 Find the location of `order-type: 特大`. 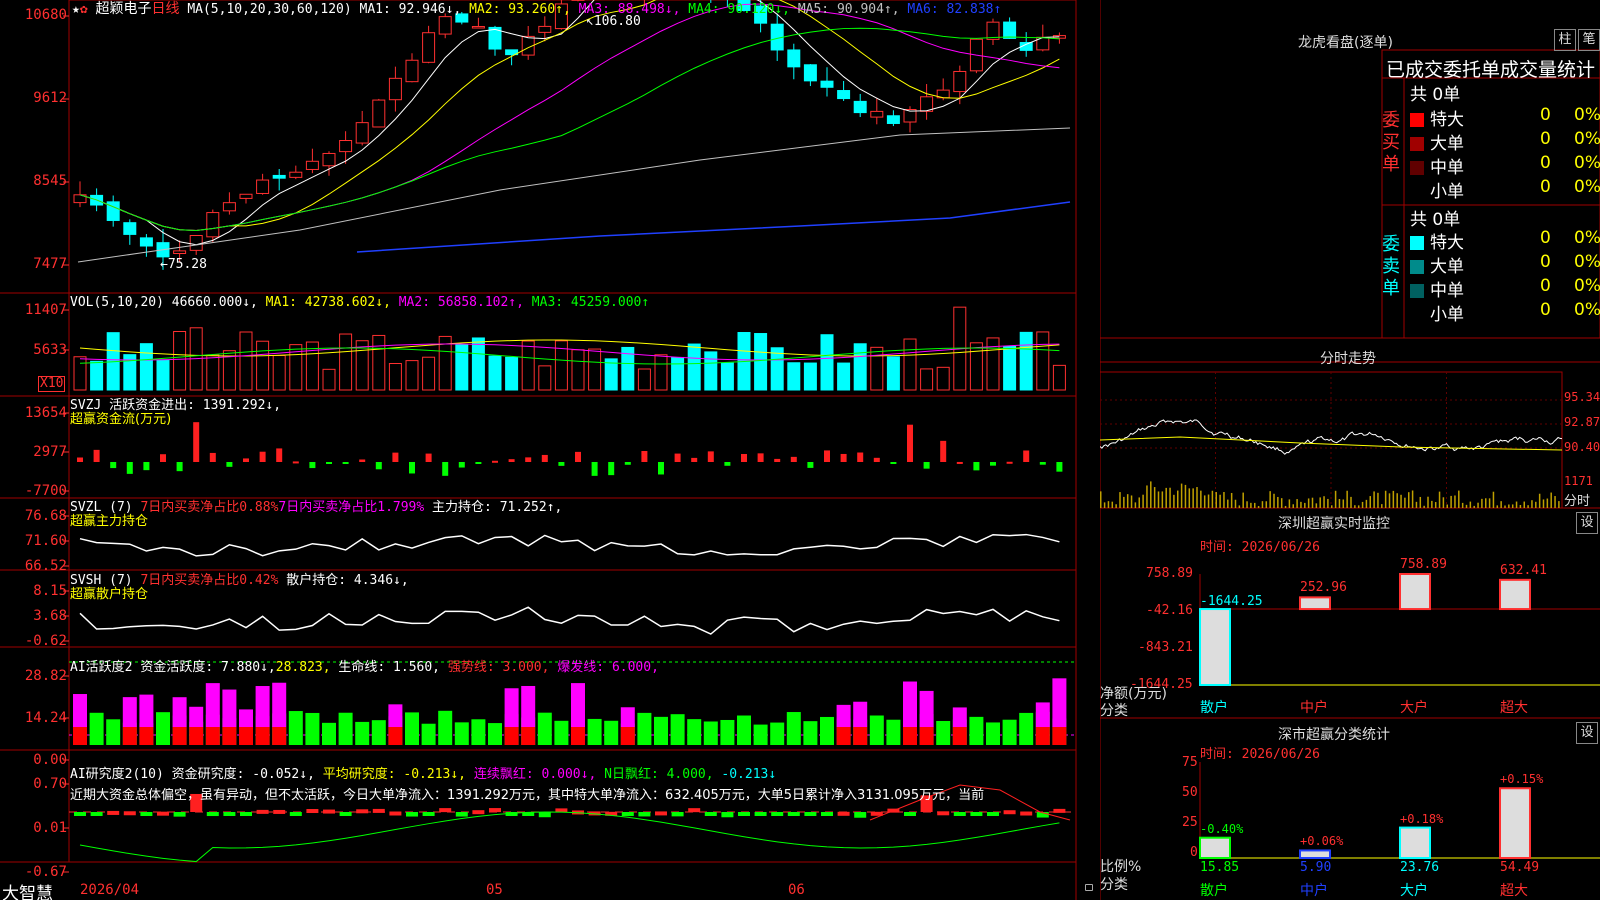

order-type: 特大 is located at coordinates (1447, 120).